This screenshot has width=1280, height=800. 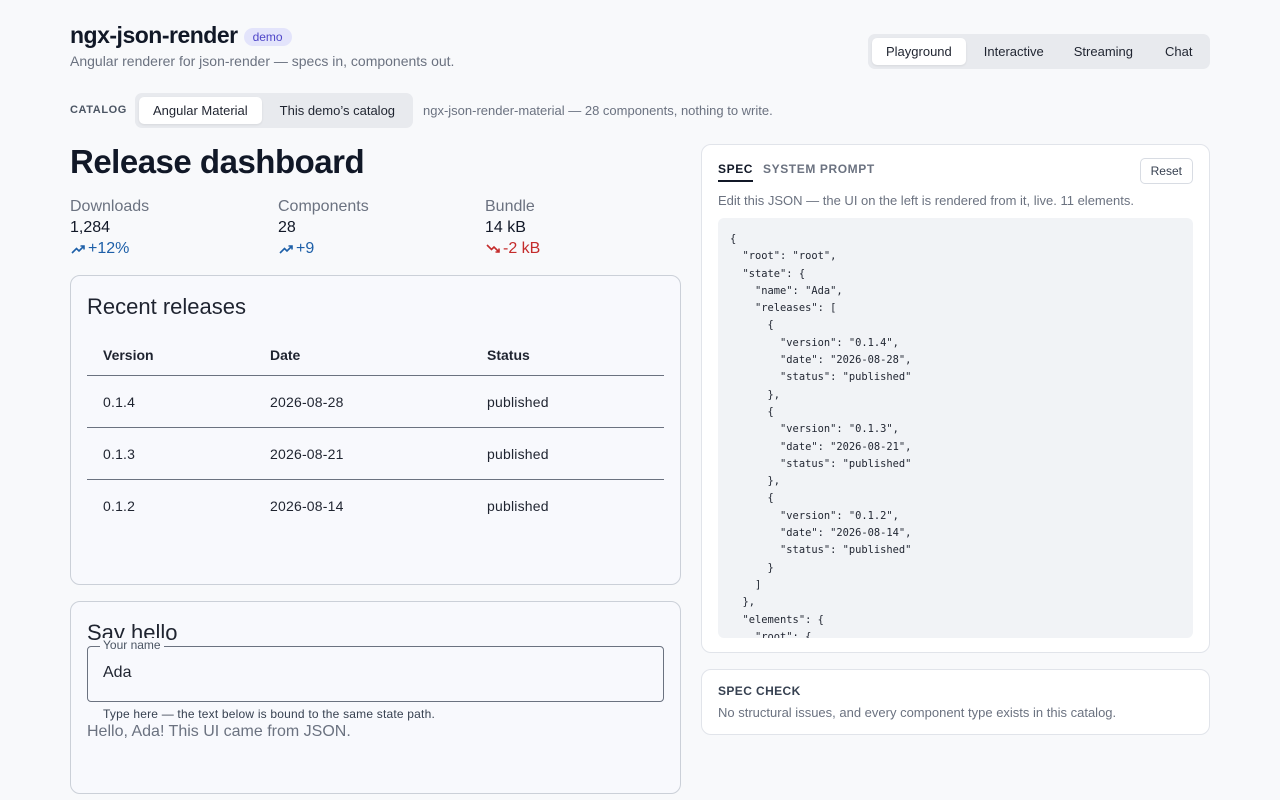 I want to click on table-row: 0.1.4 2026-08-28 published, so click(x=375, y=402).